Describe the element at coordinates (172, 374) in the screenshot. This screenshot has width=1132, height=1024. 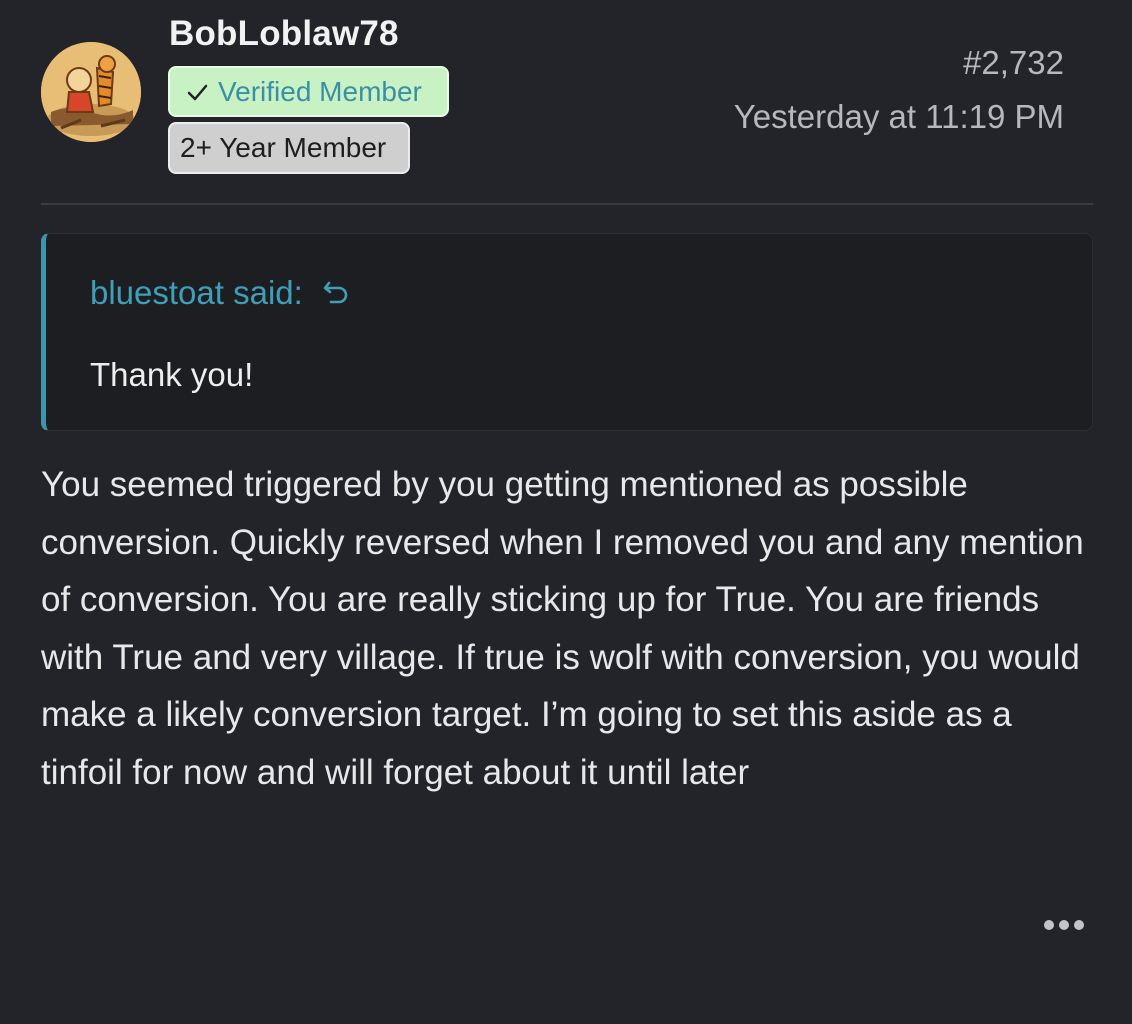
I see `quote-text: Thank you!` at that location.